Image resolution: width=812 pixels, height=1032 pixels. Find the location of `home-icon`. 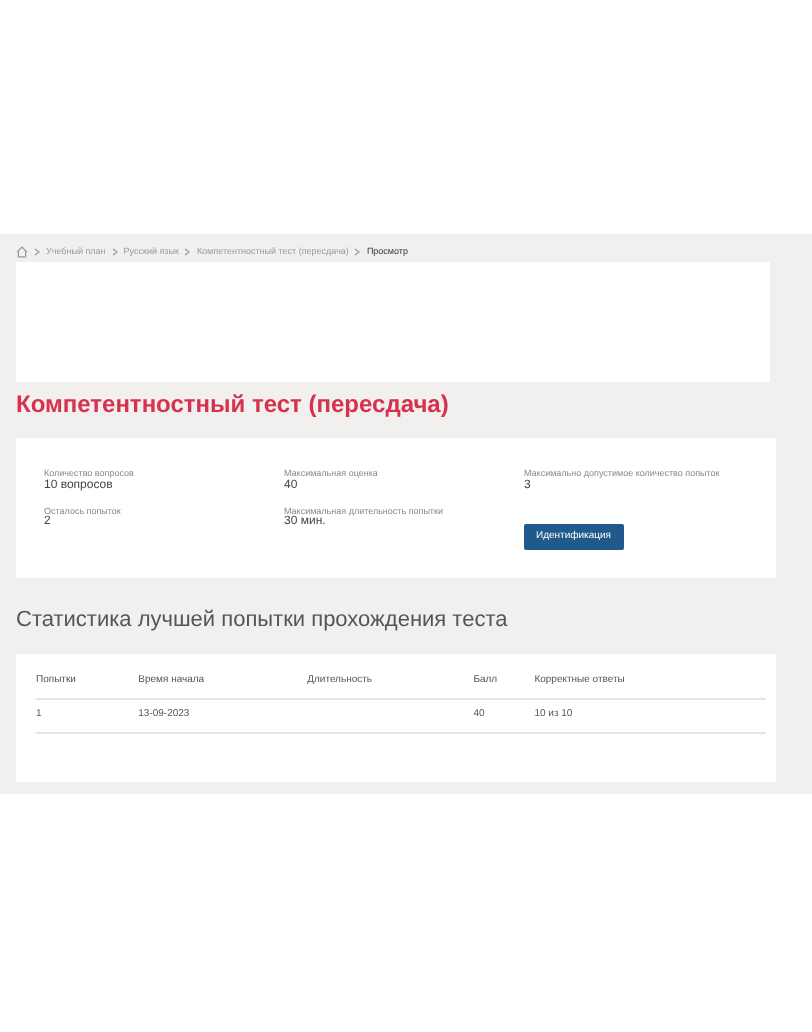

home-icon is located at coordinates (22, 252).